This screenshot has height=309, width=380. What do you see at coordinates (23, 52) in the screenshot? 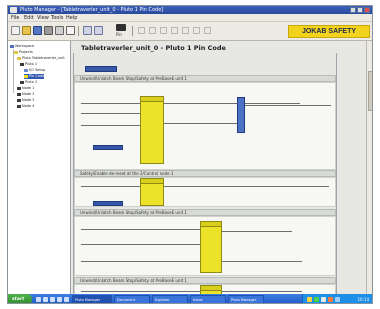
I see `tree-item-projects: Projects` at bounding box center [23, 52].